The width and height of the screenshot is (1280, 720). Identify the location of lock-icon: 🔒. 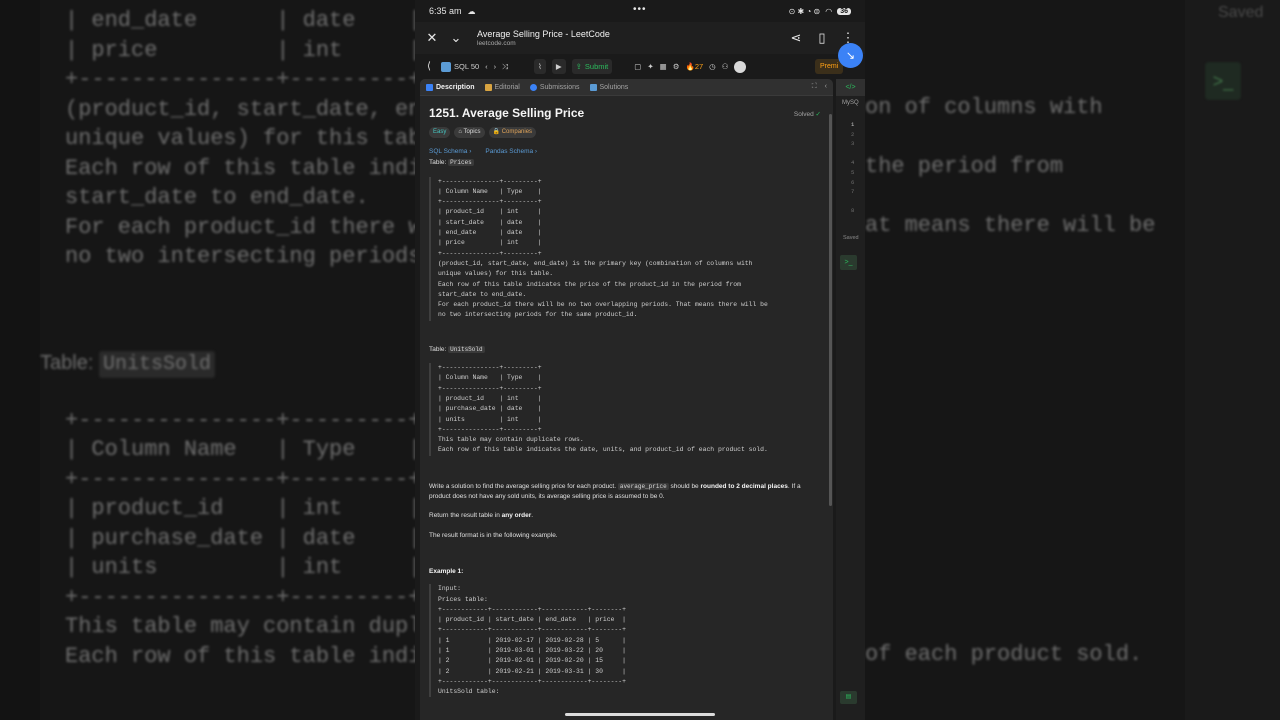
(496, 132).